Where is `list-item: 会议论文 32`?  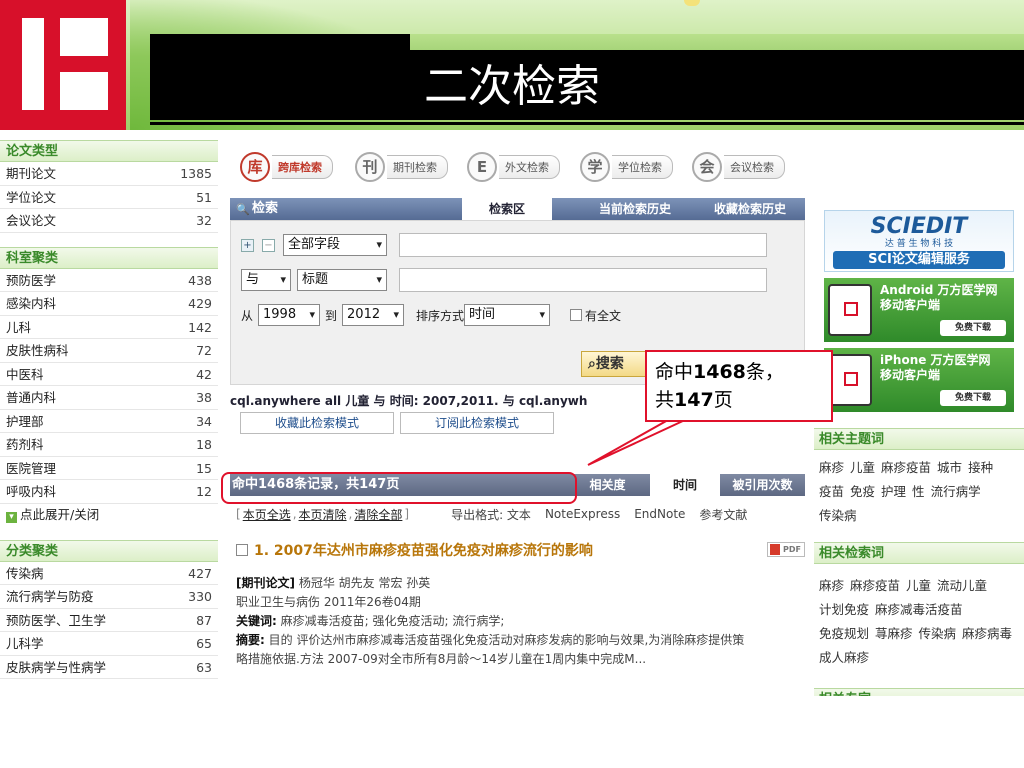
list-item: 会议论文 32 is located at coordinates (109, 221).